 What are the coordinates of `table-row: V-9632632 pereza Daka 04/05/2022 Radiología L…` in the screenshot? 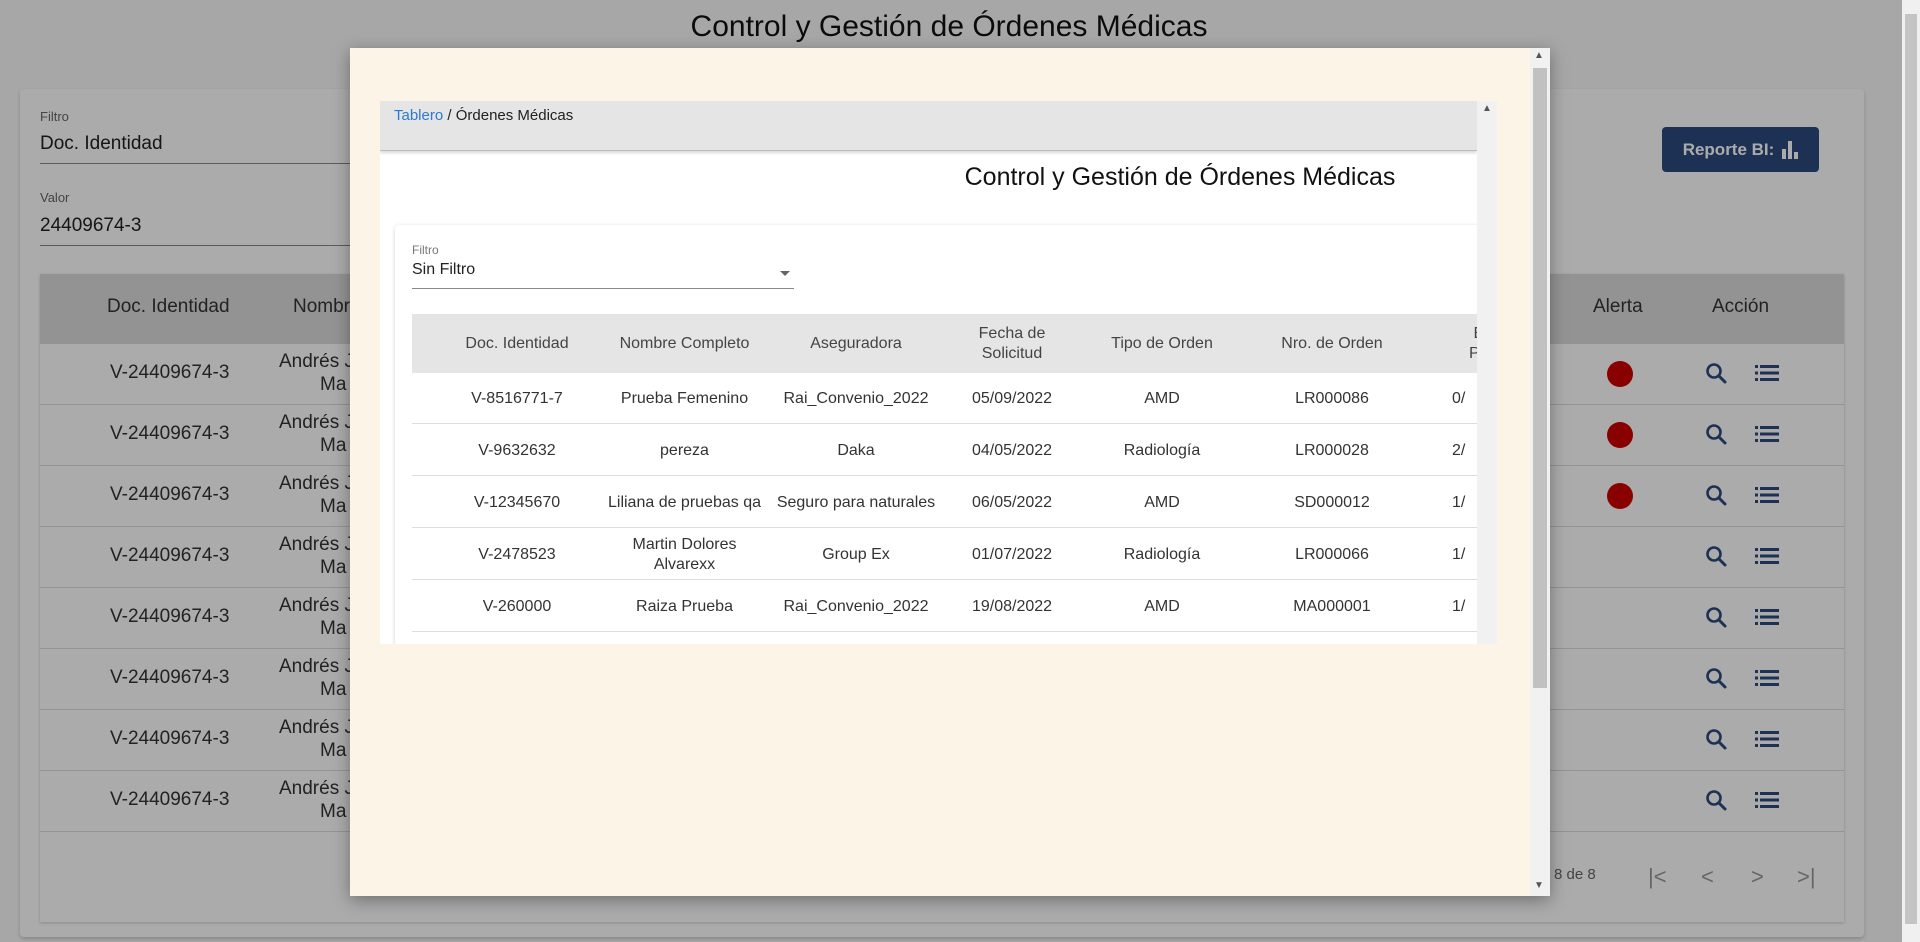 It's located at (954, 450).